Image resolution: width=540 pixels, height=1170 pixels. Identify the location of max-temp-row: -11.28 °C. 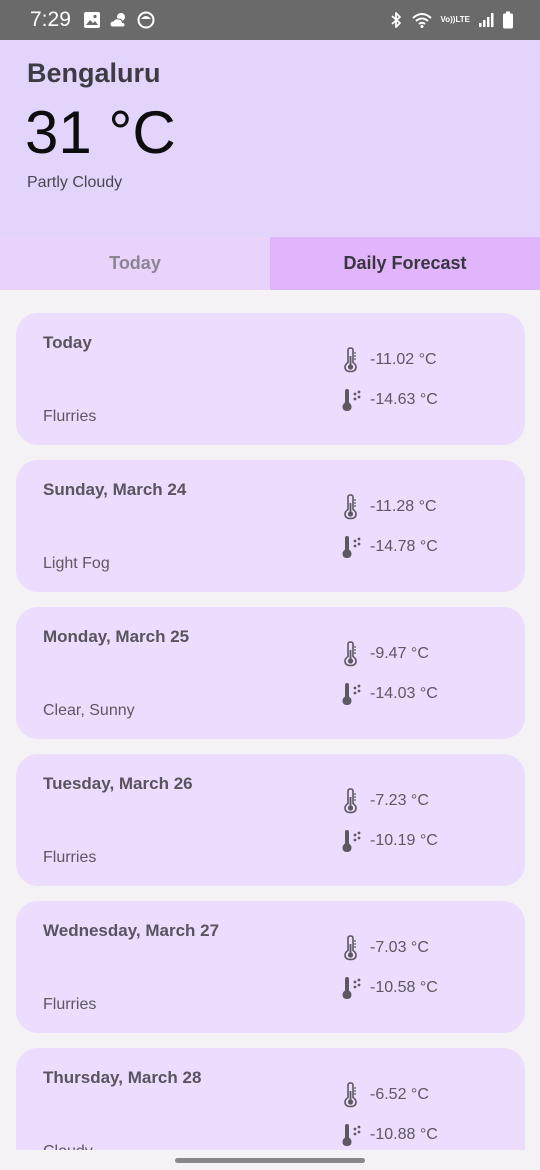
(388, 507).